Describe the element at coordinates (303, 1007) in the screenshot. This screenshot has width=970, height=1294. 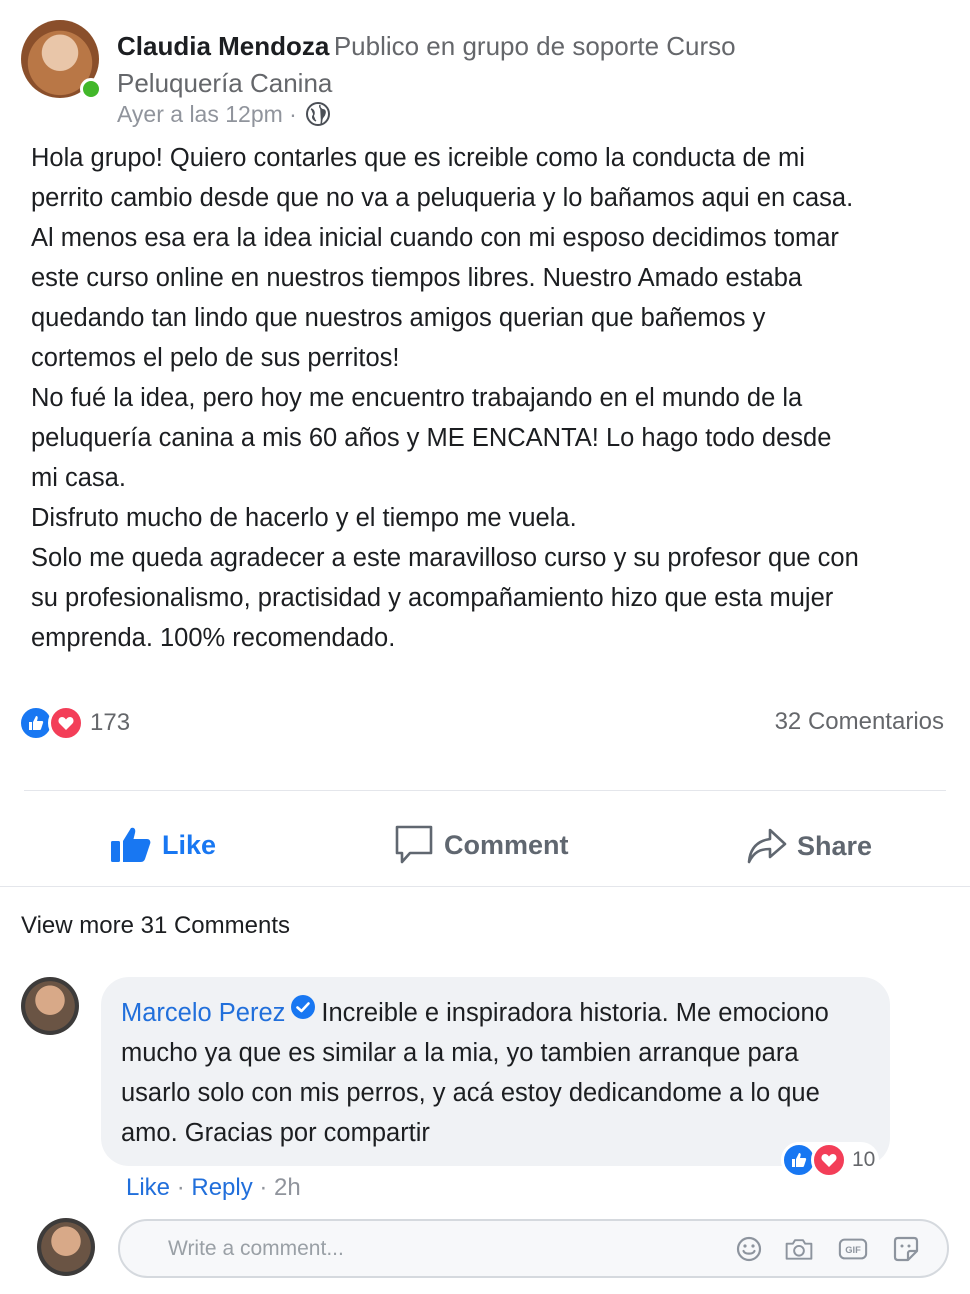
I see `verified-badge-icon` at that location.